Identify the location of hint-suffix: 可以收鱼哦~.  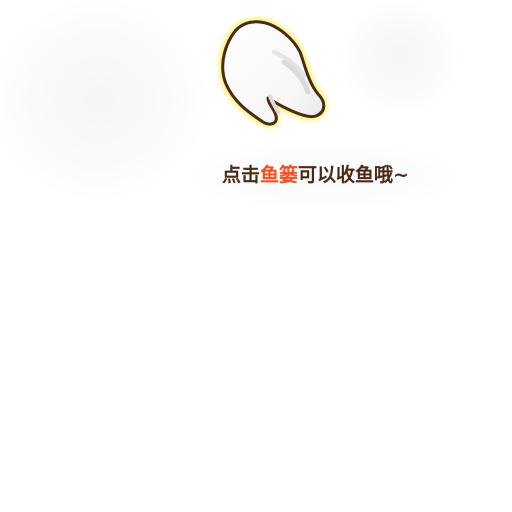
(353, 175).